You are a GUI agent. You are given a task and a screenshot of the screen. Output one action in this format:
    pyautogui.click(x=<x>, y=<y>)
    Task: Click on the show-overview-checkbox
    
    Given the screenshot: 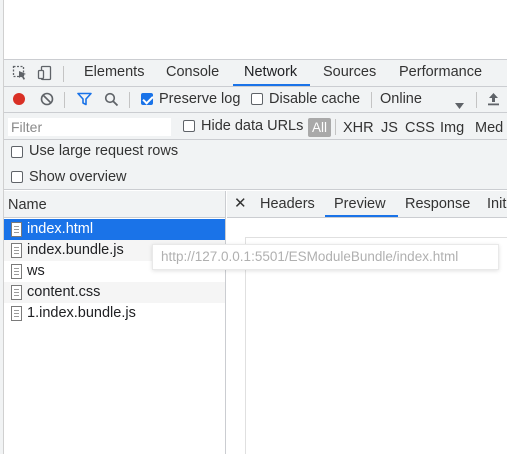 What is the action you would take?
    pyautogui.click(x=17, y=177)
    